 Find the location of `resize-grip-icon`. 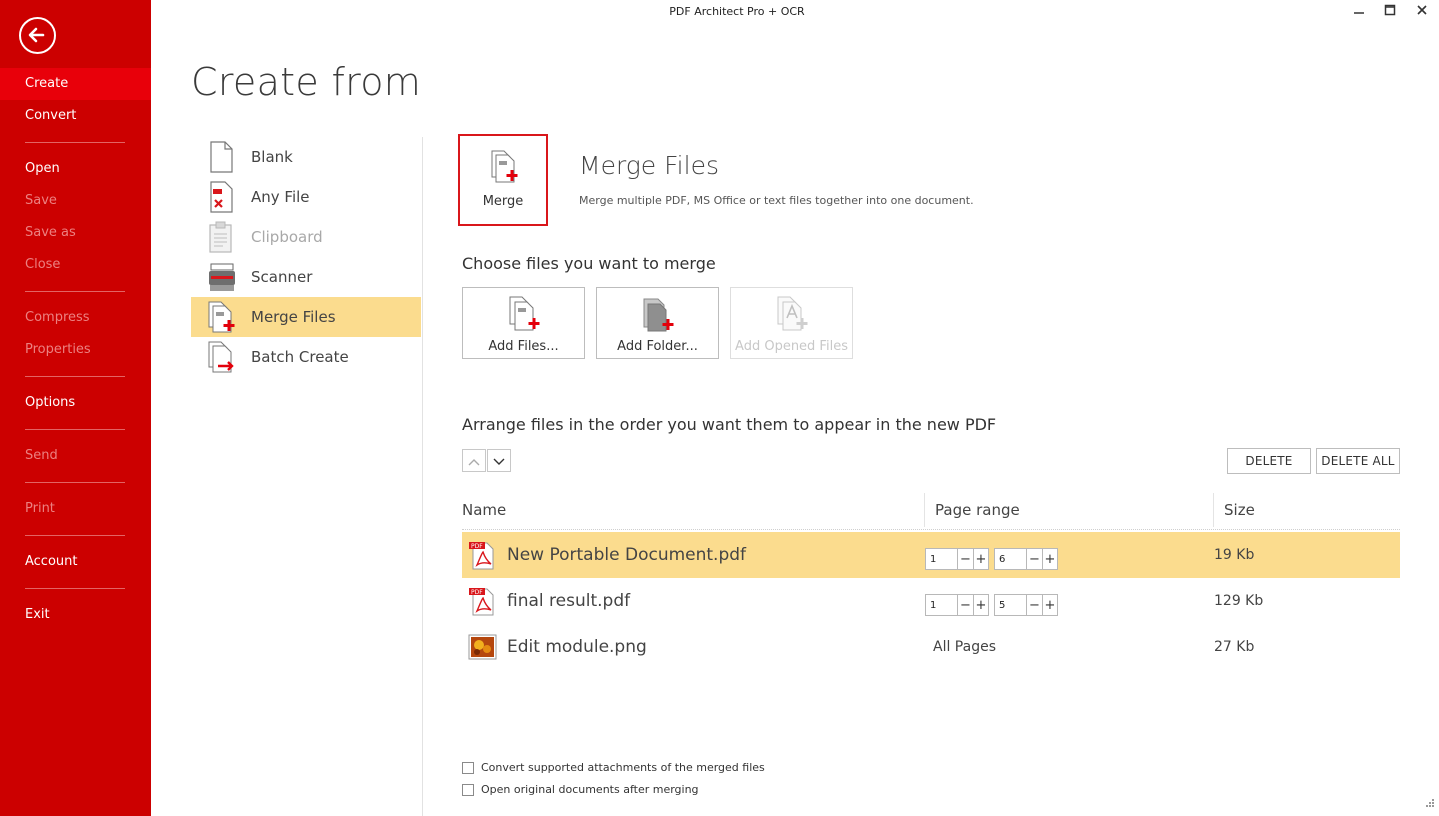

resize-grip-icon is located at coordinates (1430, 802).